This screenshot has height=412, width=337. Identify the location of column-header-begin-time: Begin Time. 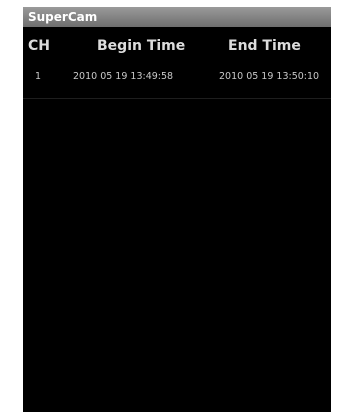
(141, 46).